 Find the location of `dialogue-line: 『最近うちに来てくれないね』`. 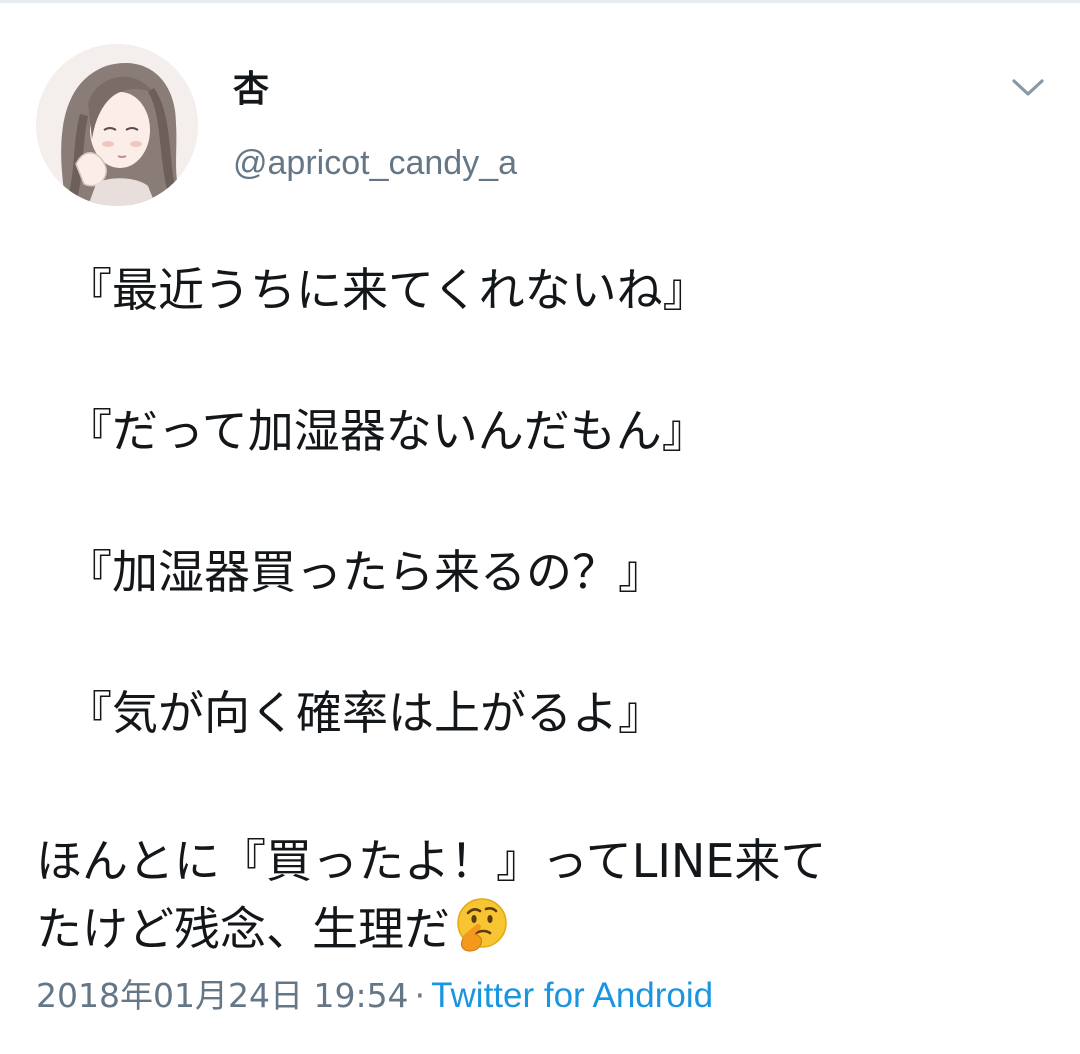

dialogue-line: 『最近うちに来てくれないね』 is located at coordinates (387, 290).